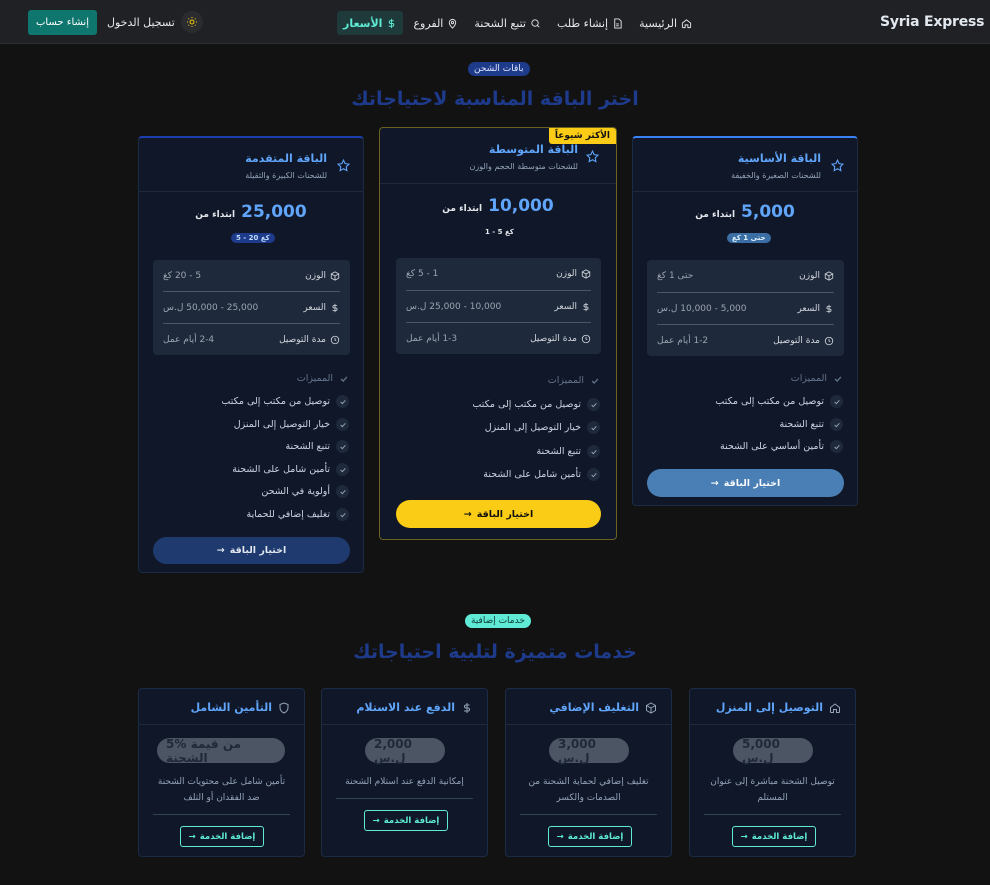 Image resolution: width=990 pixels, height=885 pixels. Describe the element at coordinates (589, 751) in the screenshot. I see `service-price: 3,000 ل.س` at that location.